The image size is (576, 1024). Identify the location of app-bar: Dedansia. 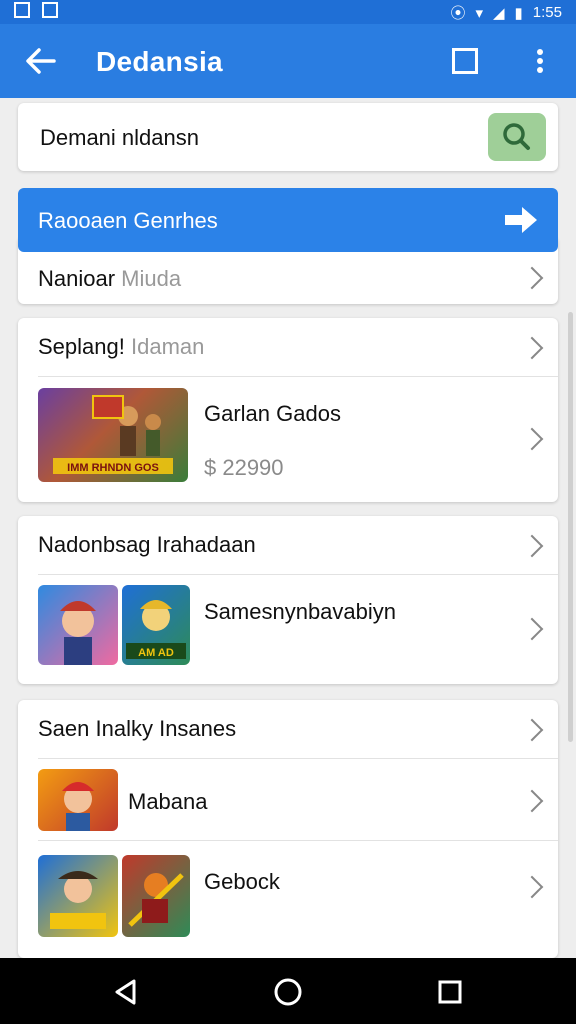
(288, 61).